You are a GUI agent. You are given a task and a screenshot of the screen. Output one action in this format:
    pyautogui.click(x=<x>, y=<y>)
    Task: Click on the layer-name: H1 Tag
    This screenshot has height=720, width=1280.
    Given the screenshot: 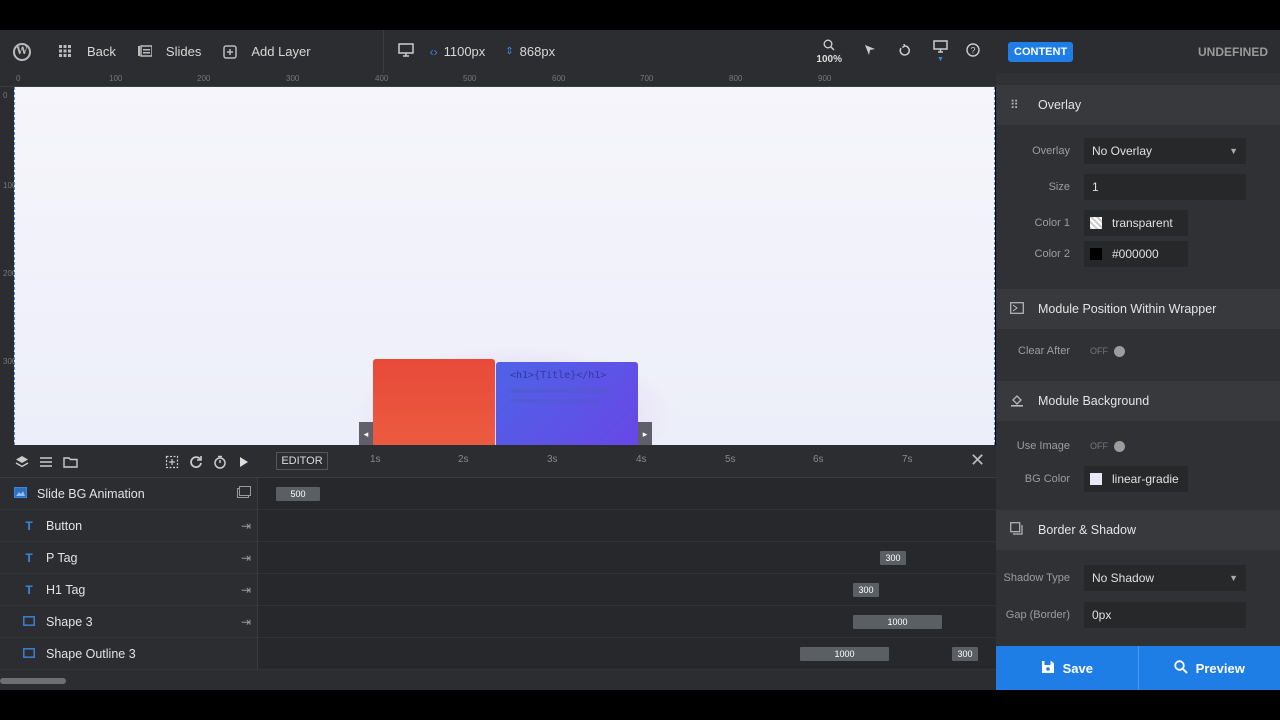 What is the action you would take?
    pyautogui.click(x=66, y=589)
    